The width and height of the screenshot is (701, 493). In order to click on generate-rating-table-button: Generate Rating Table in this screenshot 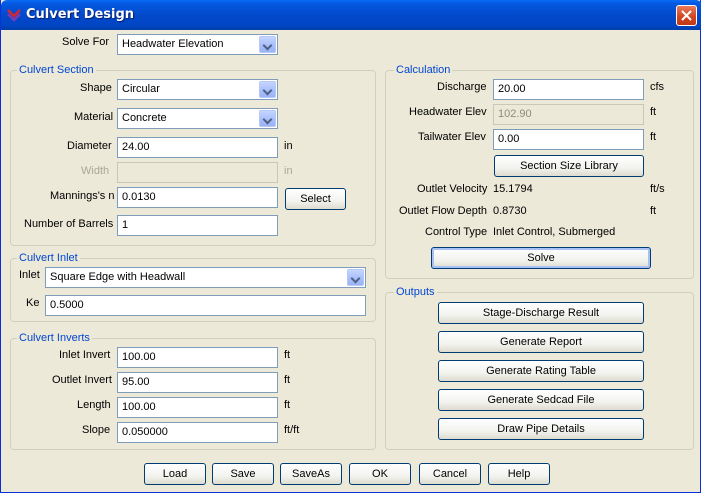, I will do `click(541, 371)`.